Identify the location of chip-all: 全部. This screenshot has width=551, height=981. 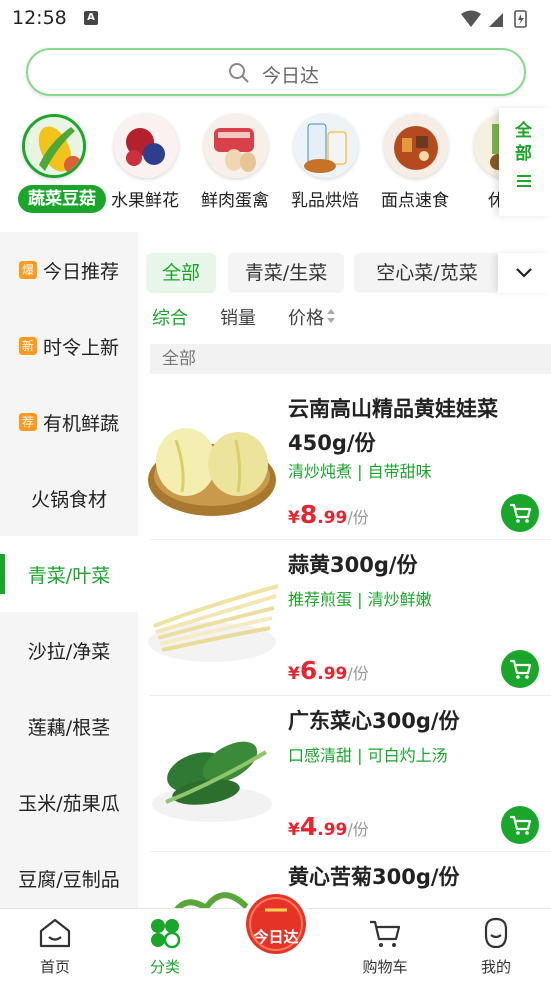
(181, 273).